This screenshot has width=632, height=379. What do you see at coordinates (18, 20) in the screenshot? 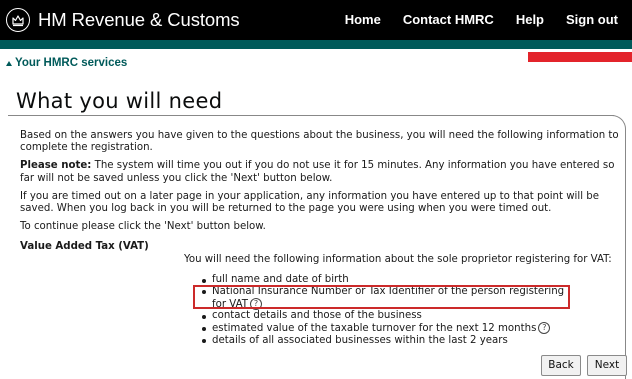
I see `royal-crest-icon` at bounding box center [18, 20].